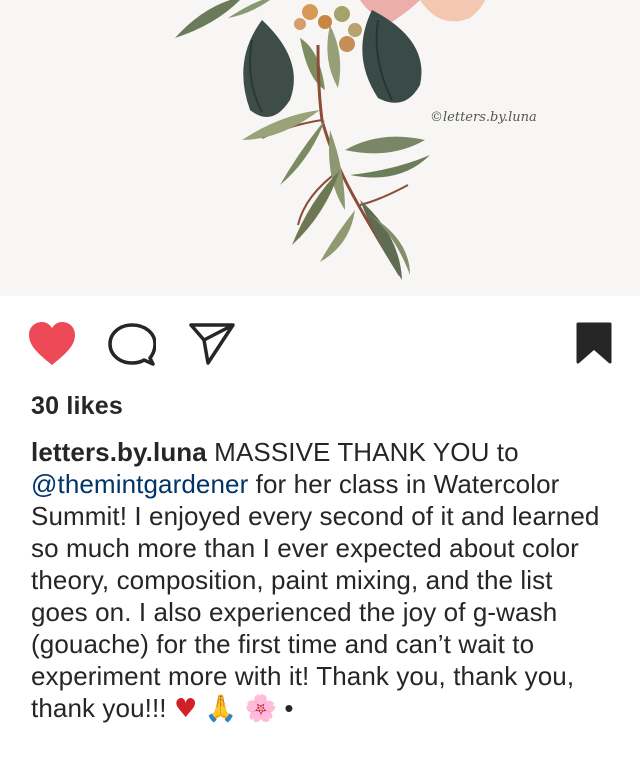 The height and width of the screenshot is (773, 640). What do you see at coordinates (185, 709) in the screenshot?
I see `red-heart-emoji-icon: ♥` at bounding box center [185, 709].